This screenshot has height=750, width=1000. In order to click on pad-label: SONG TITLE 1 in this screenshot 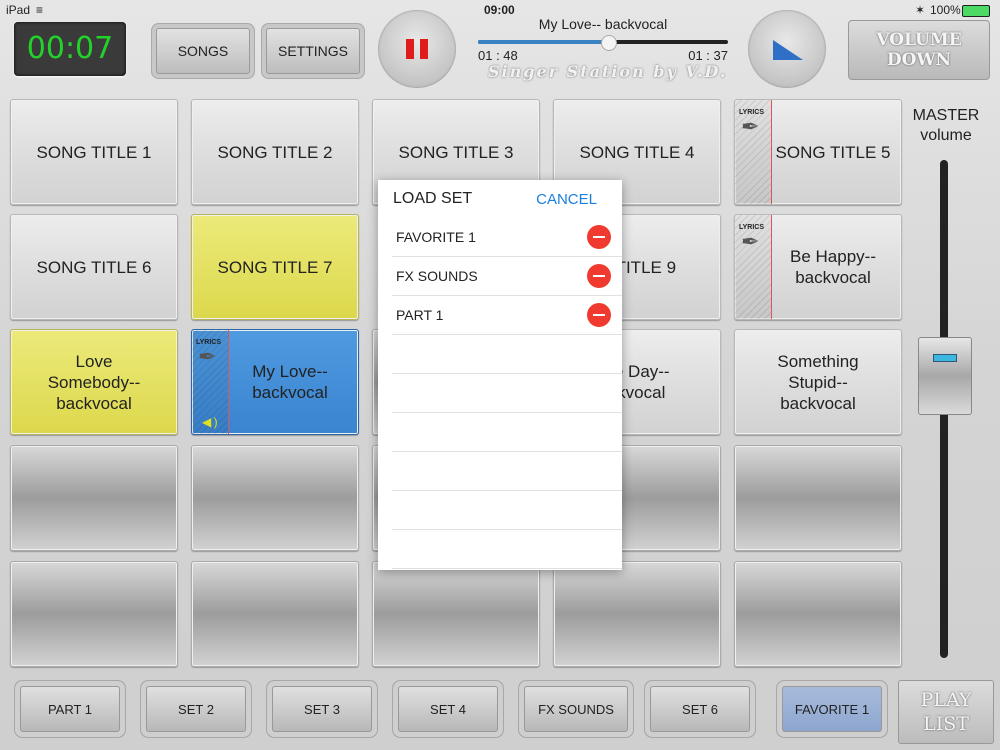, I will do `click(94, 152)`.